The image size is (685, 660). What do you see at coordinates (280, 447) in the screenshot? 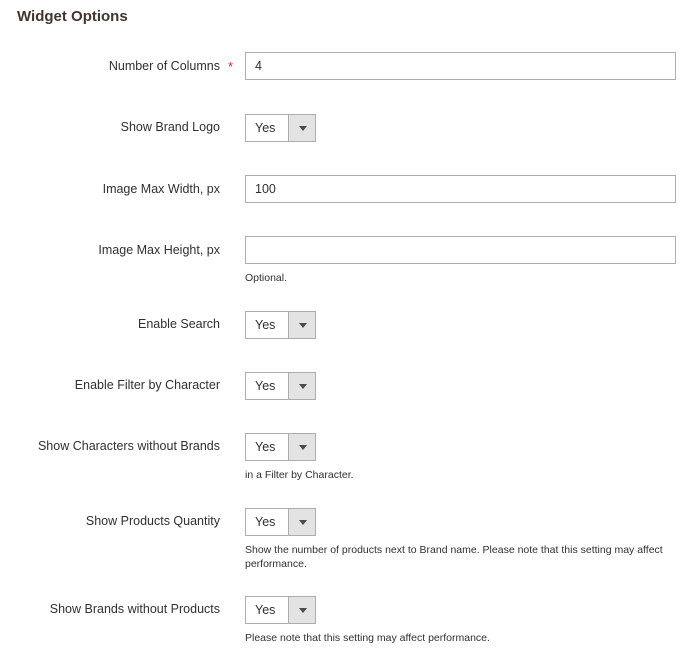
I see `show-characters-select: Yes` at bounding box center [280, 447].